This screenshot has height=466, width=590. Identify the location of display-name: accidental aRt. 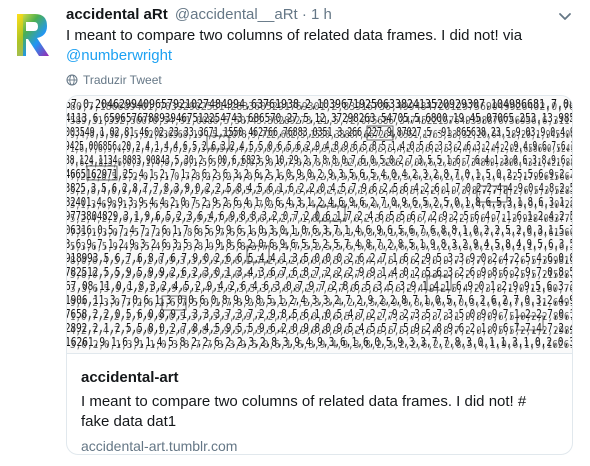
(117, 14).